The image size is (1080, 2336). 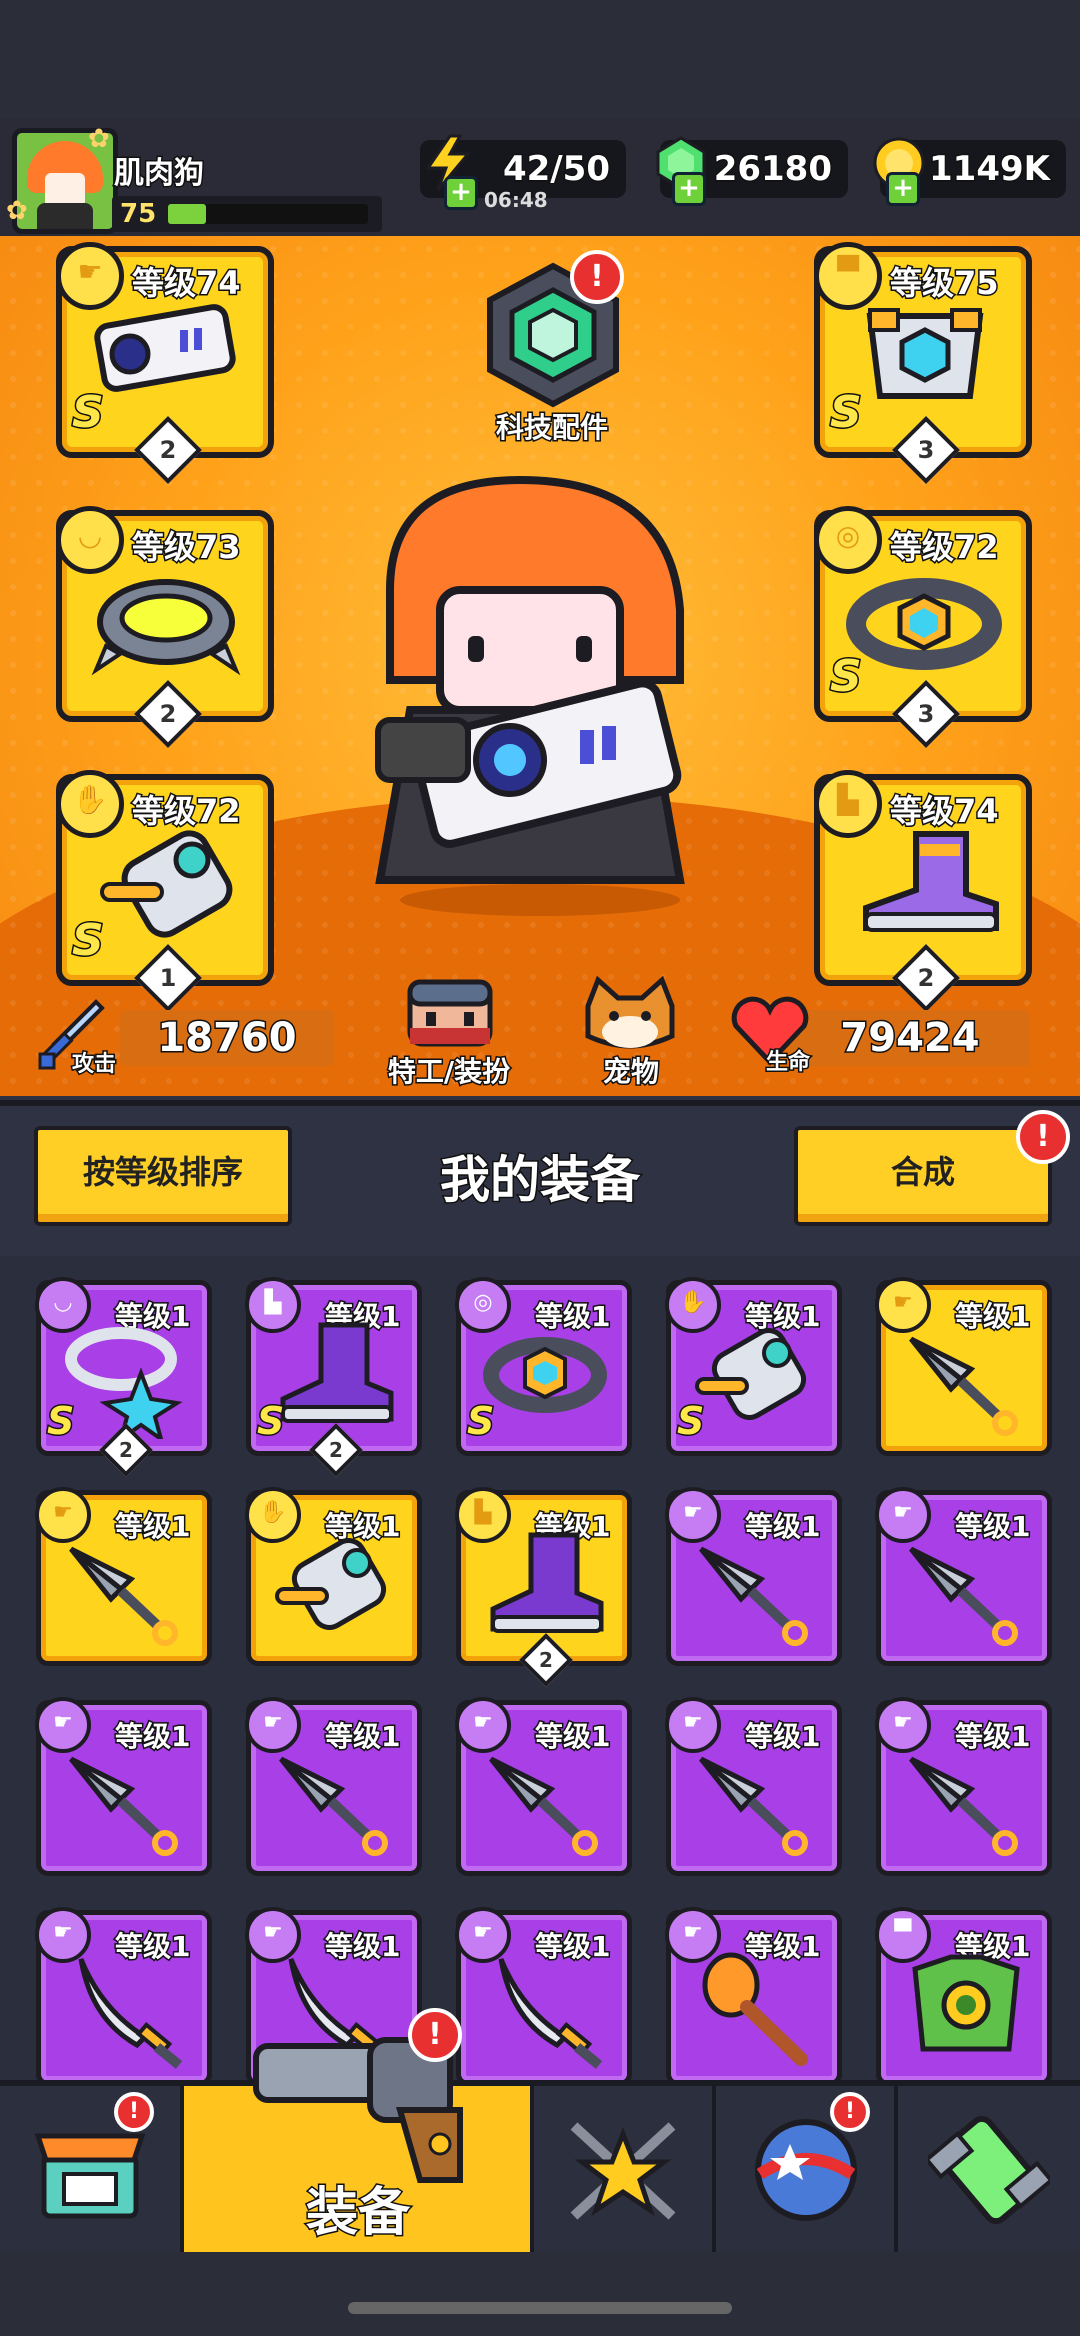 I want to click on agent-costume-label: 特工/装扮, so click(x=449, y=1070).